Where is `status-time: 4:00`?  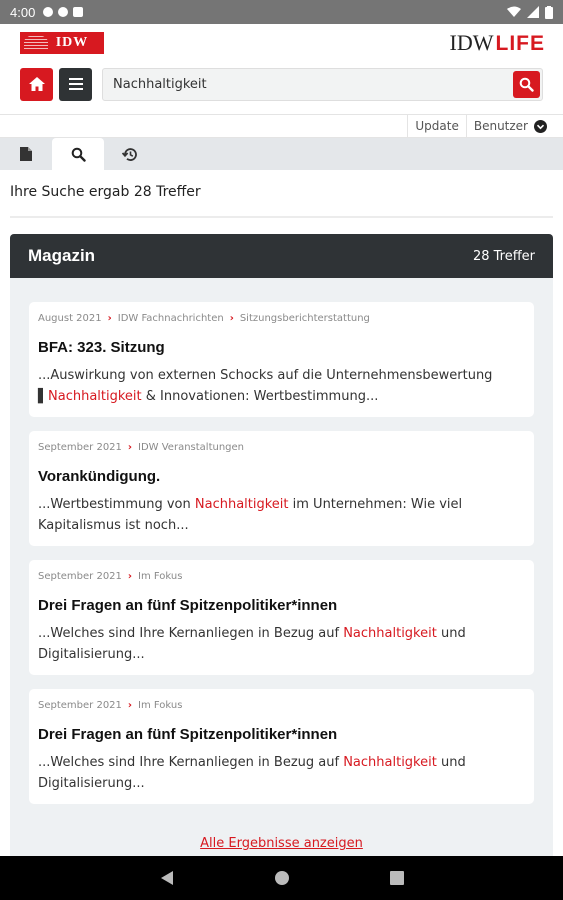 status-time: 4:00 is located at coordinates (23, 12).